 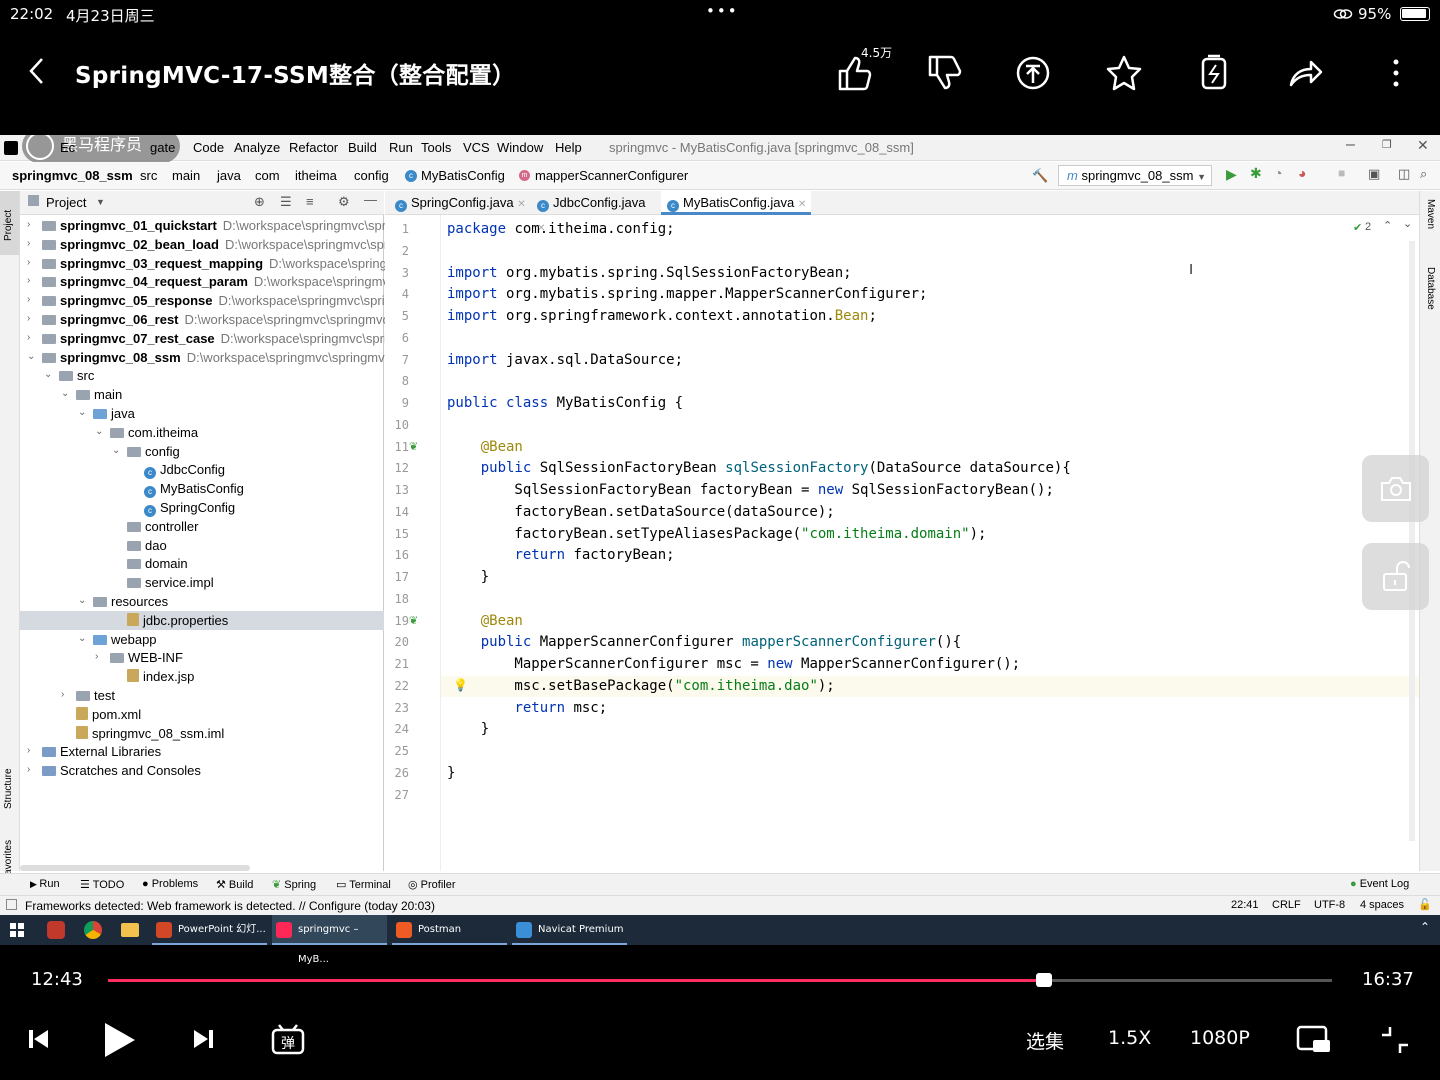 What do you see at coordinates (1374, 174) in the screenshot?
I see `project-structure-icon: ▣` at bounding box center [1374, 174].